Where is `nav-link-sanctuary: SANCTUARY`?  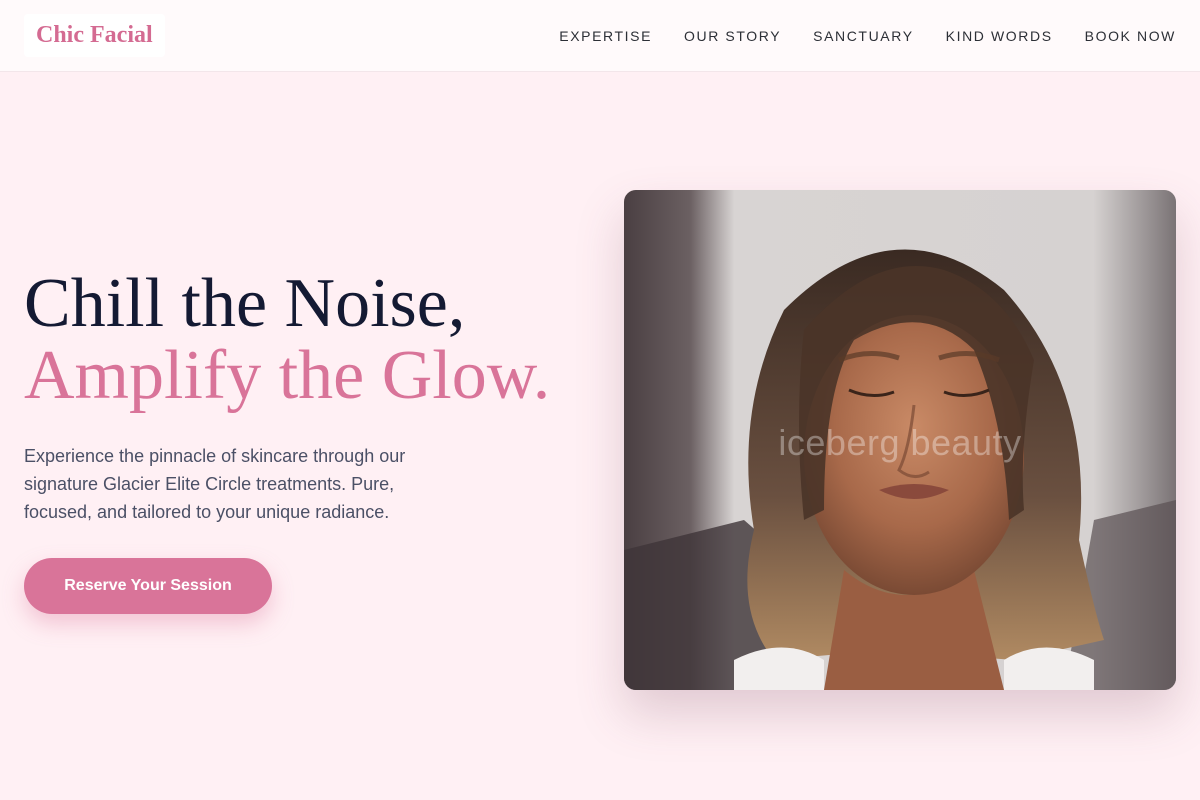 nav-link-sanctuary: SANCTUARY is located at coordinates (863, 36).